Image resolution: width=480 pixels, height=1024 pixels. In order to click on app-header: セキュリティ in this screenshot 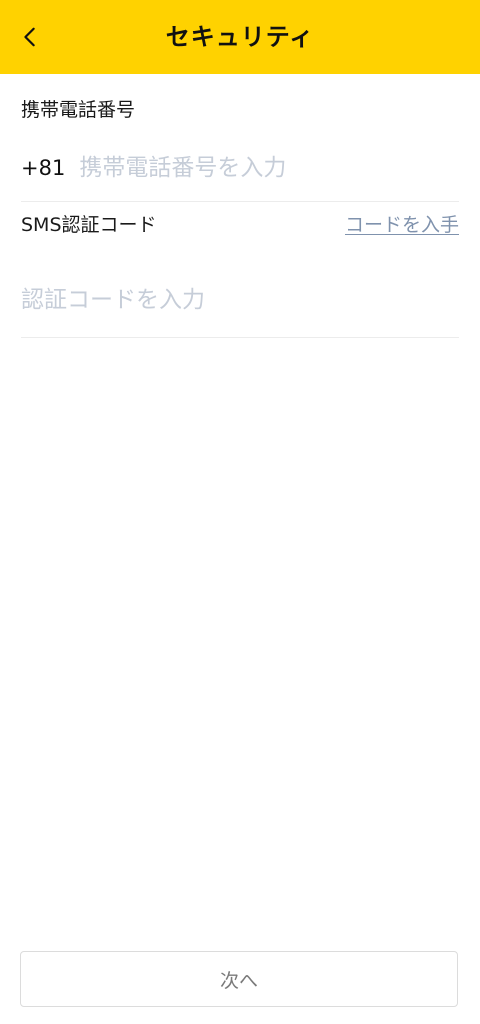, I will do `click(240, 37)`.